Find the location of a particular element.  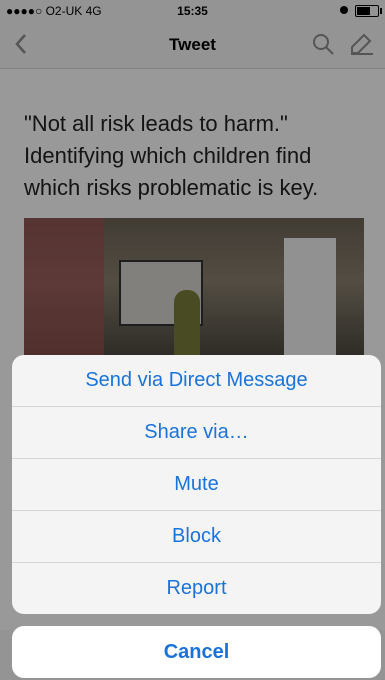

mute-button: Mute is located at coordinates (196, 485).